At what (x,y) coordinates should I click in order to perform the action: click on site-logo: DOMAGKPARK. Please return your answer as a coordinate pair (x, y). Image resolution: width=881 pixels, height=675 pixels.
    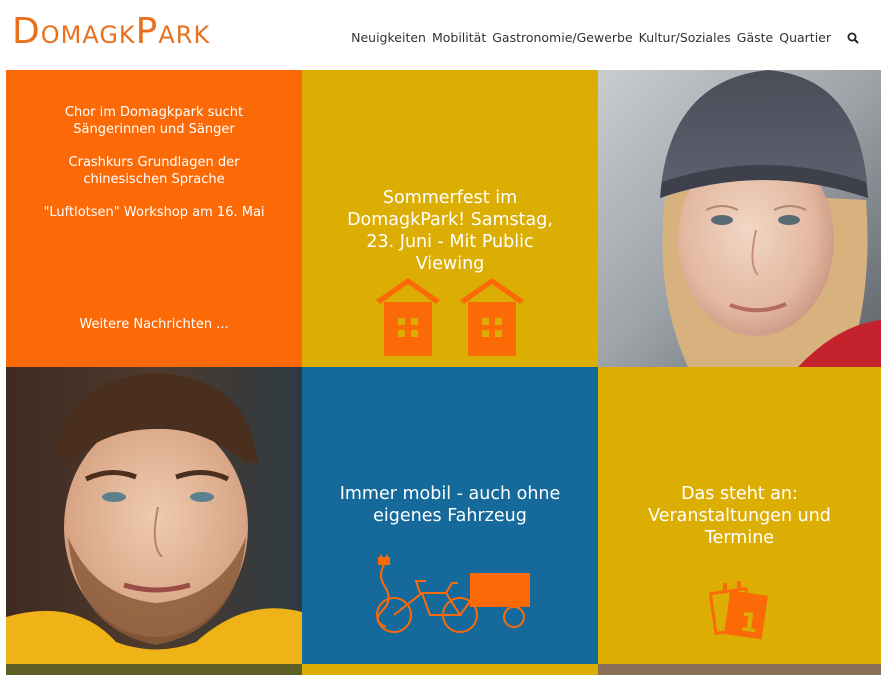
    Looking at the image, I should click on (111, 32).